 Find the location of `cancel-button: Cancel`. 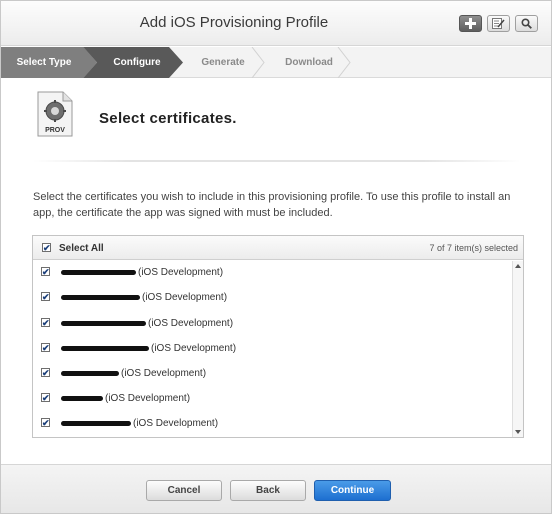

cancel-button: Cancel is located at coordinates (184, 490).